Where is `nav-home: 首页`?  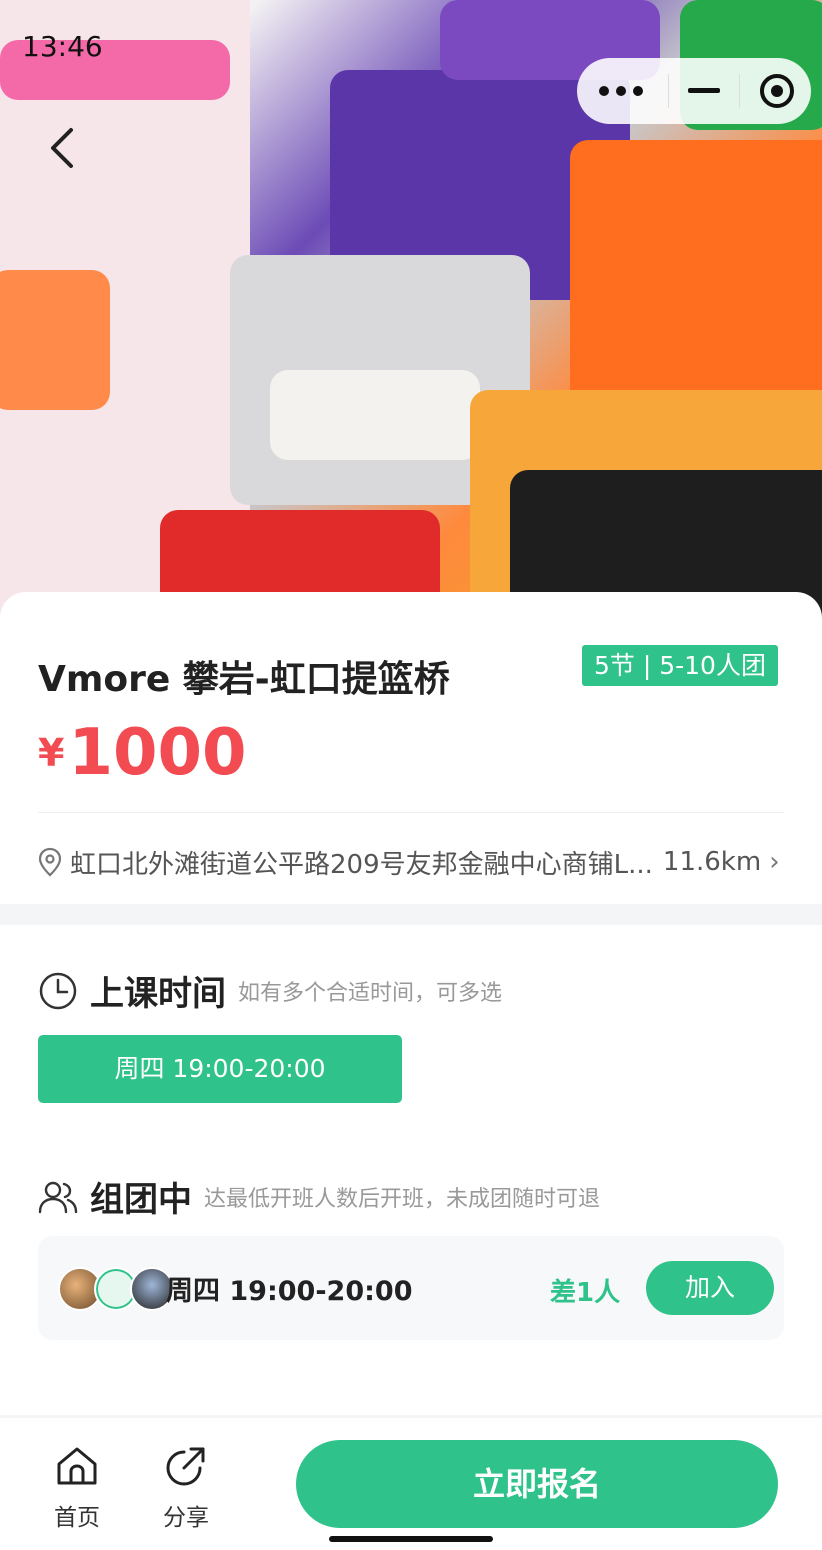 nav-home: 首页 is located at coordinates (77, 1488).